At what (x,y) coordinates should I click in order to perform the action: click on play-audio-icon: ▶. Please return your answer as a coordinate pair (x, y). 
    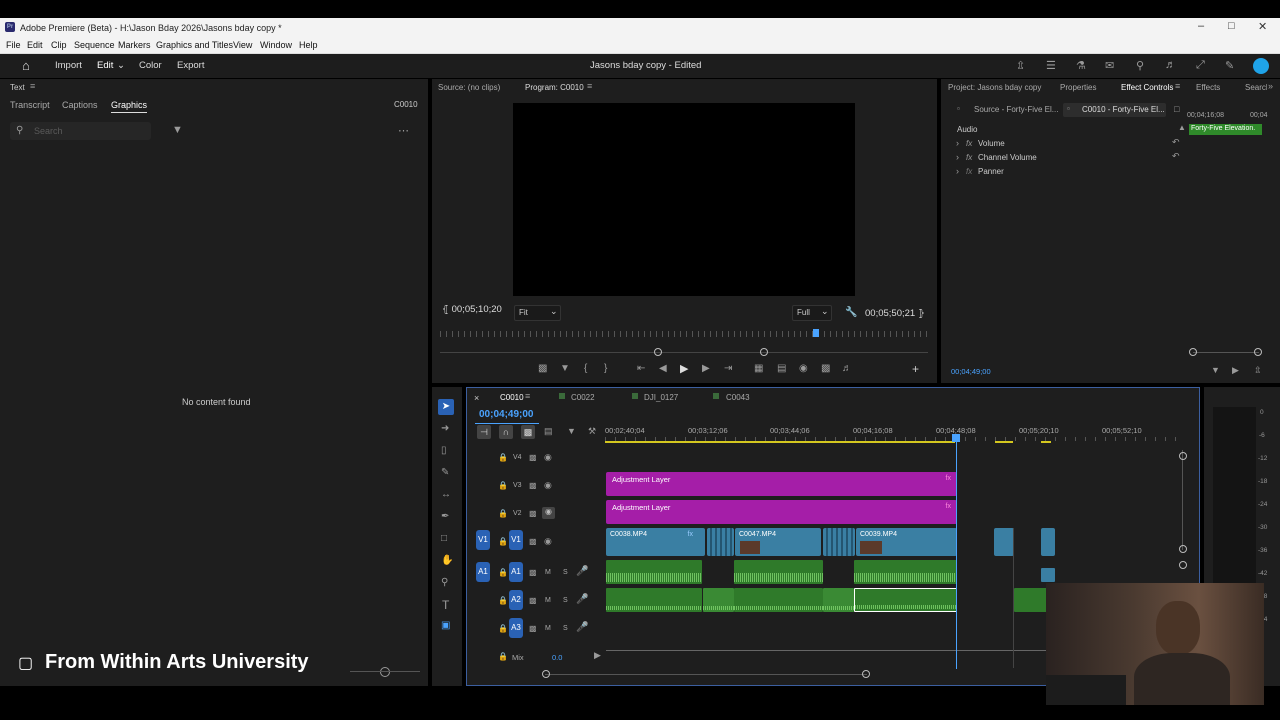
    Looking at the image, I should click on (1235, 370).